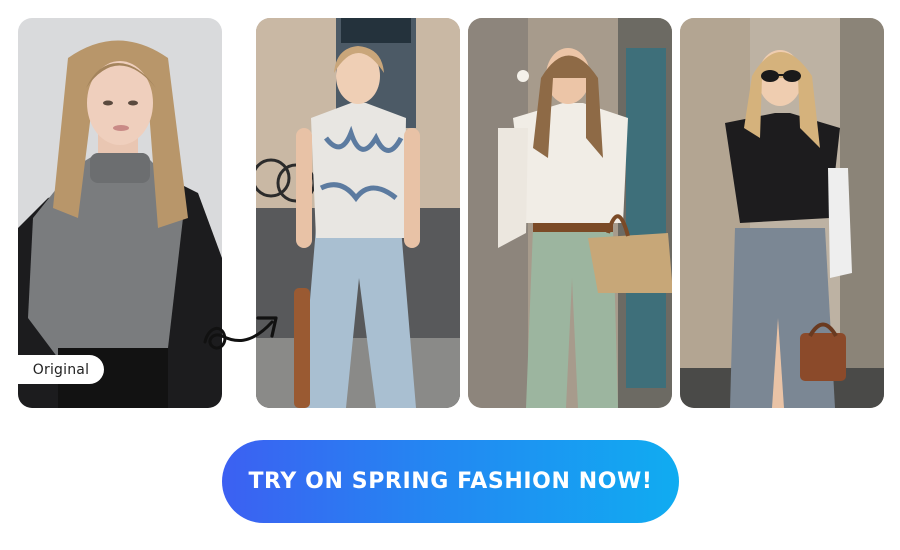  What do you see at coordinates (450, 481) in the screenshot?
I see `try-on-spring-fashion-button: TRY ON SPRING FASHION NOW!` at bounding box center [450, 481].